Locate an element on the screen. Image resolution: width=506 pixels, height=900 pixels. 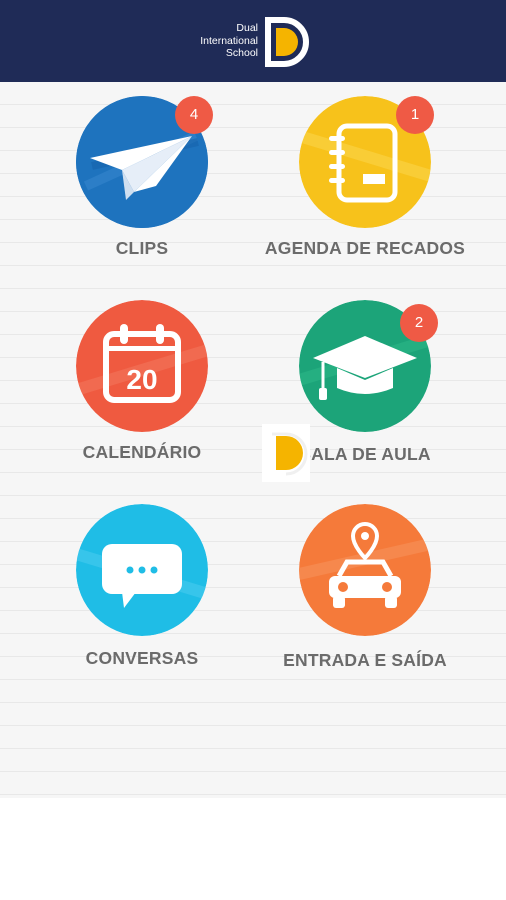
entrada-e-saida-circle is located at coordinates (365, 570).